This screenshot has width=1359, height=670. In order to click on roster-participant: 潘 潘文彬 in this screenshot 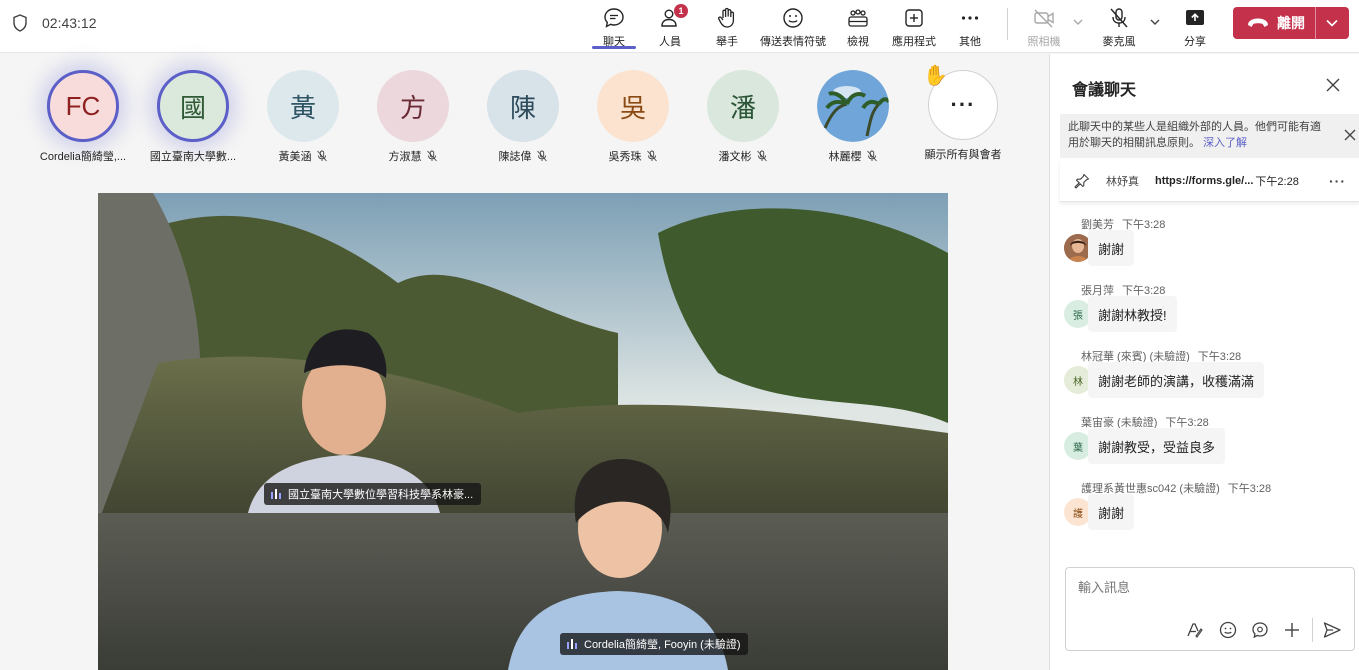, I will do `click(743, 117)`.